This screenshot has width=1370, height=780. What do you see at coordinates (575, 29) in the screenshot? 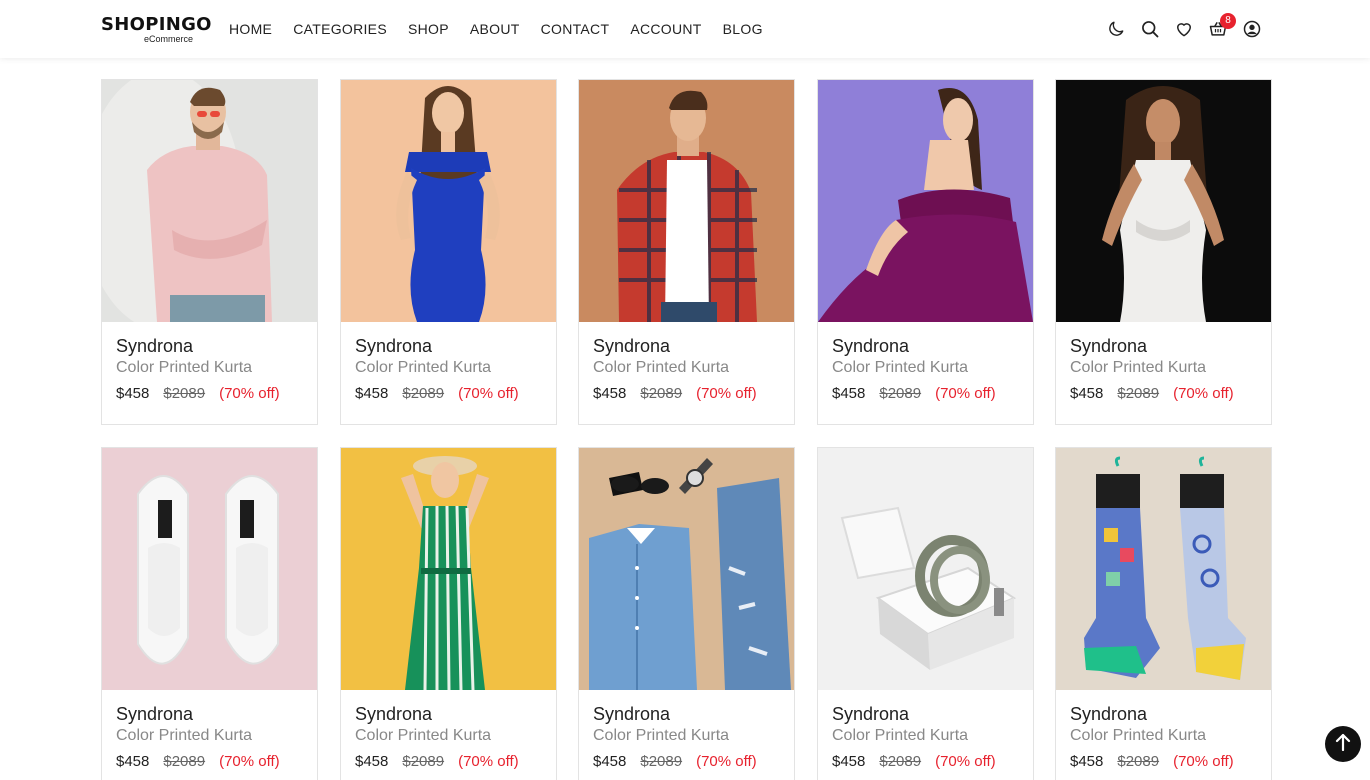
I see `nav-contact: CONTACT` at bounding box center [575, 29].